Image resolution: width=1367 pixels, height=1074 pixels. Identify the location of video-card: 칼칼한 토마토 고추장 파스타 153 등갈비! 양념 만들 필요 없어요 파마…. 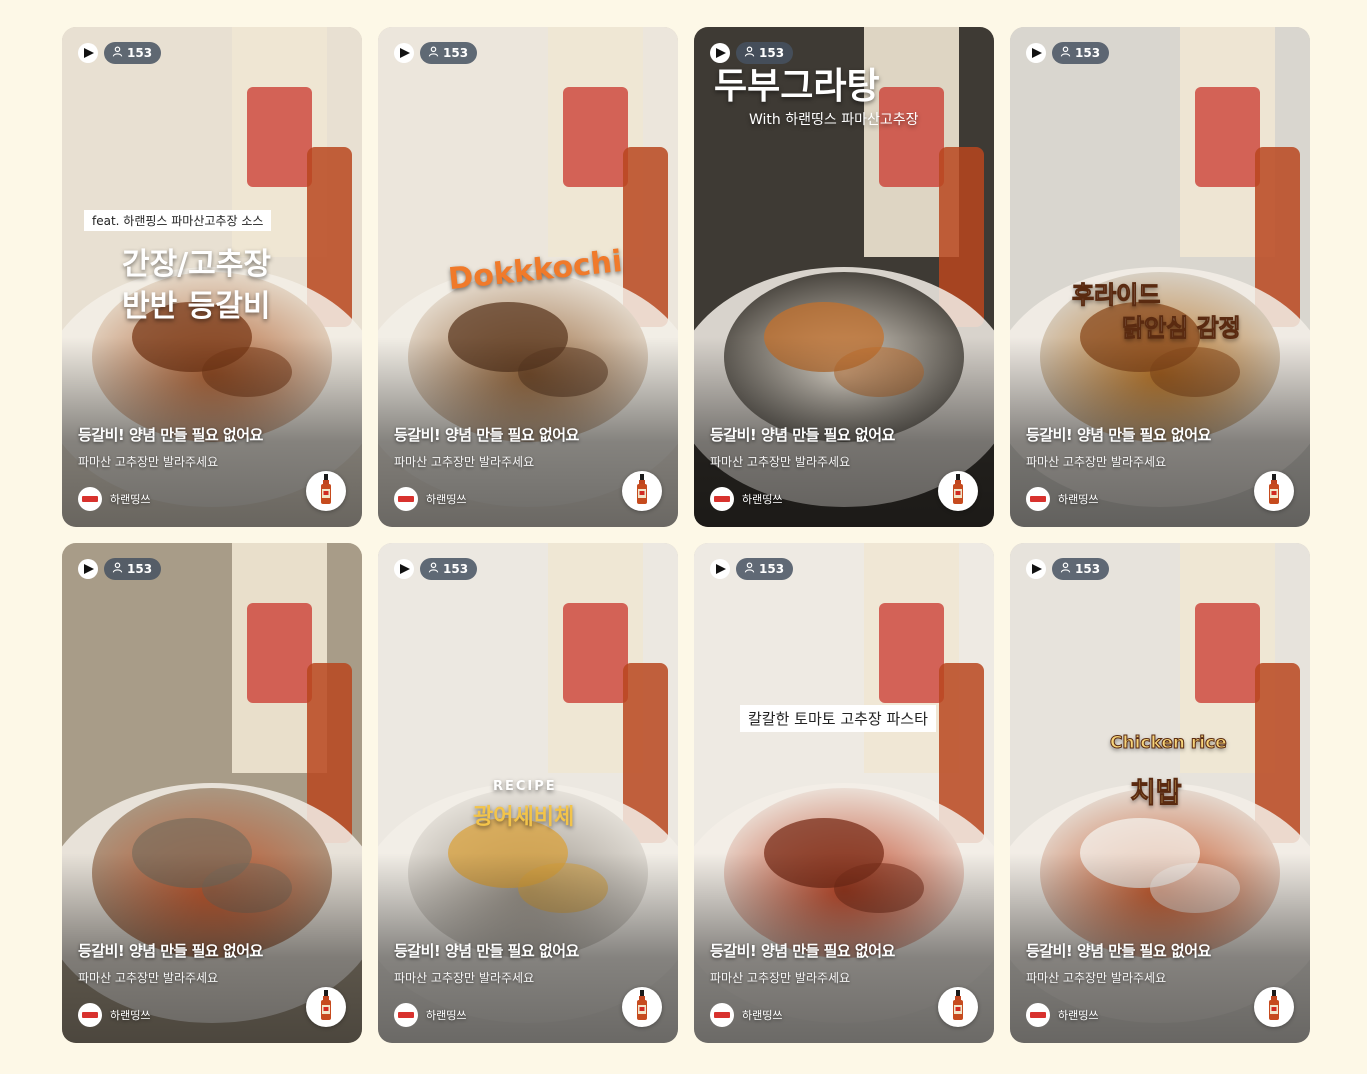
(844, 793).